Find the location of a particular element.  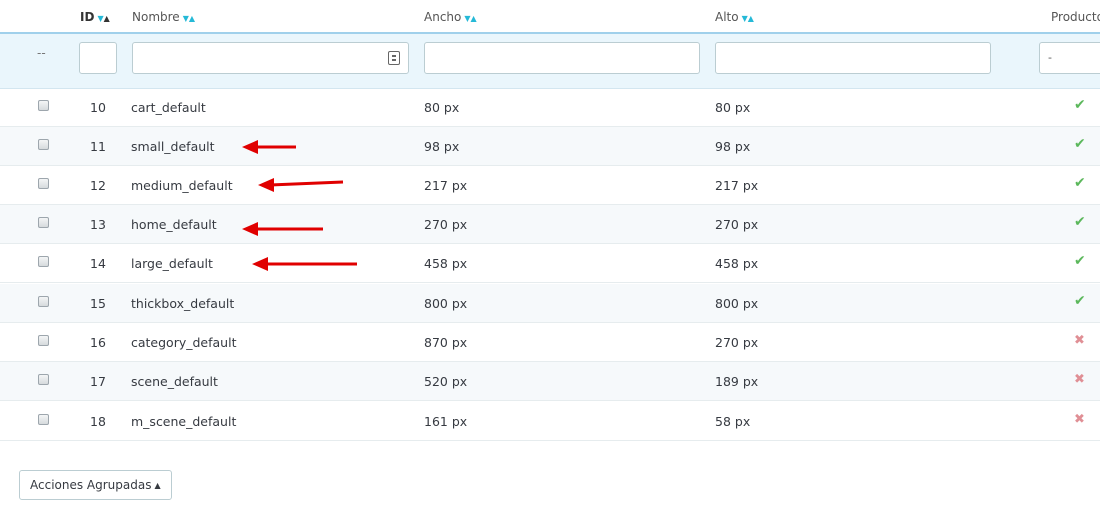

table-row: 11 small_default 98 px 98 px ✔ is located at coordinates (550, 146).